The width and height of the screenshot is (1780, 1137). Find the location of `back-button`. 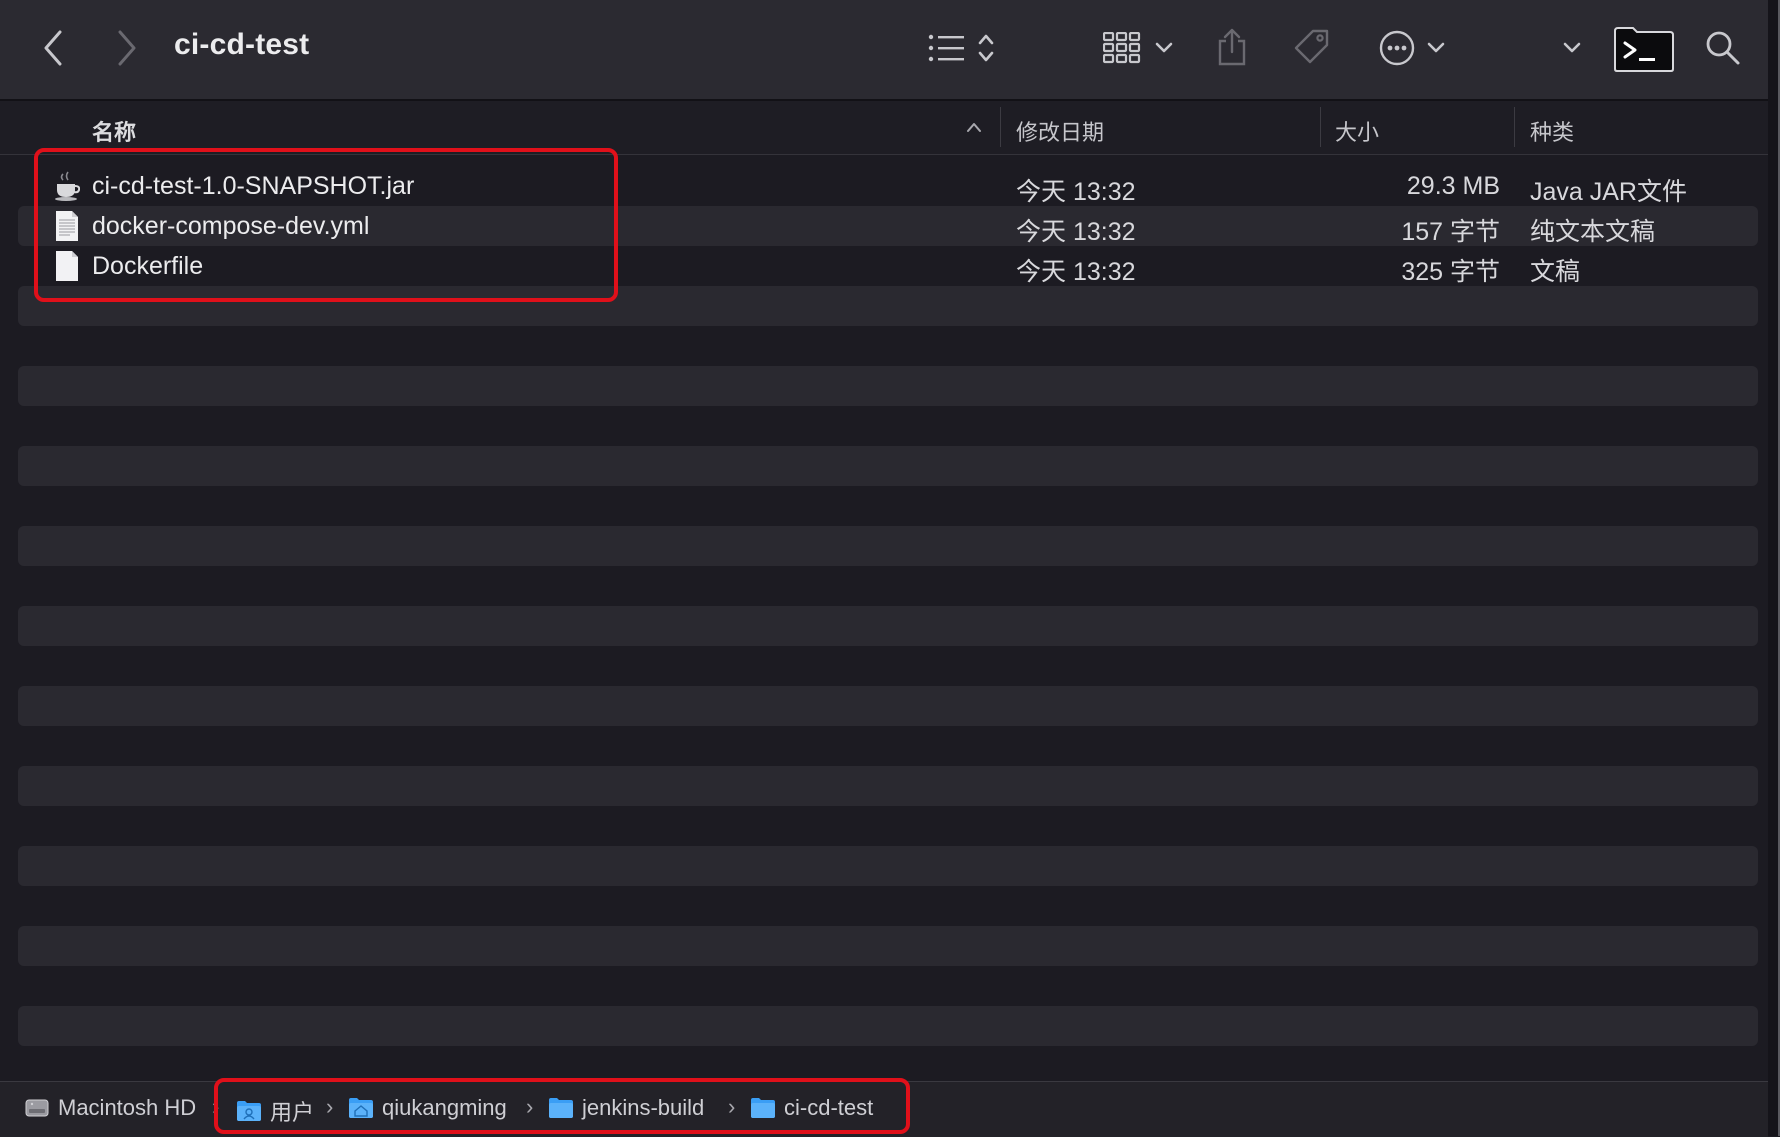

back-button is located at coordinates (53, 48).